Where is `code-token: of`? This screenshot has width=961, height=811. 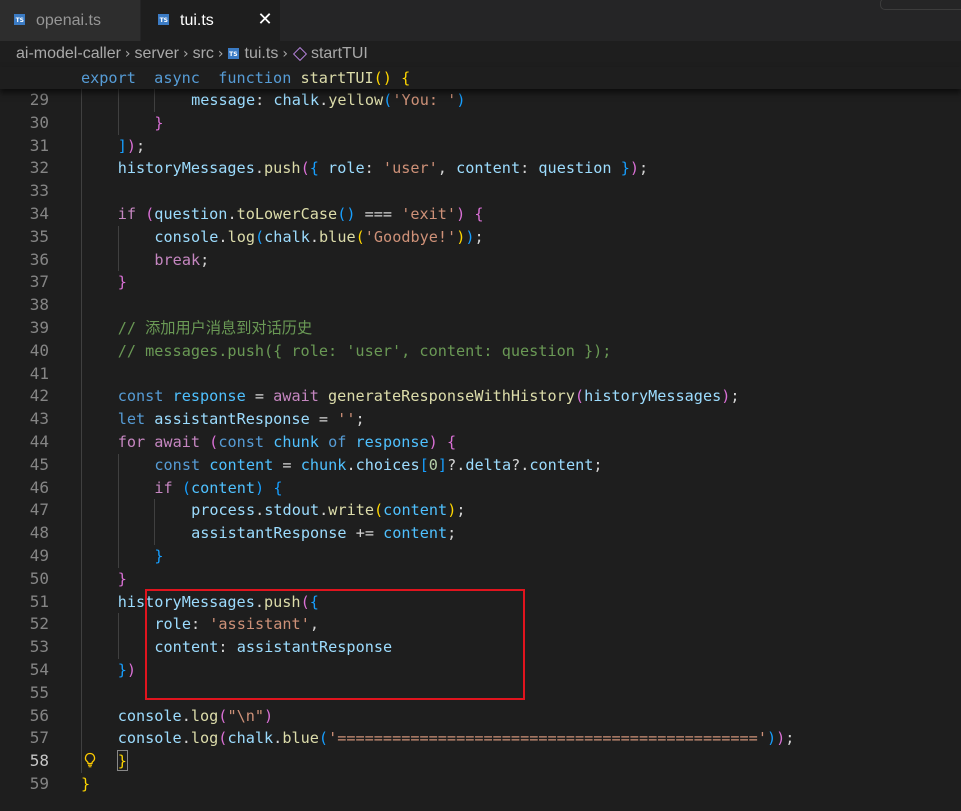
code-token: of is located at coordinates (337, 441).